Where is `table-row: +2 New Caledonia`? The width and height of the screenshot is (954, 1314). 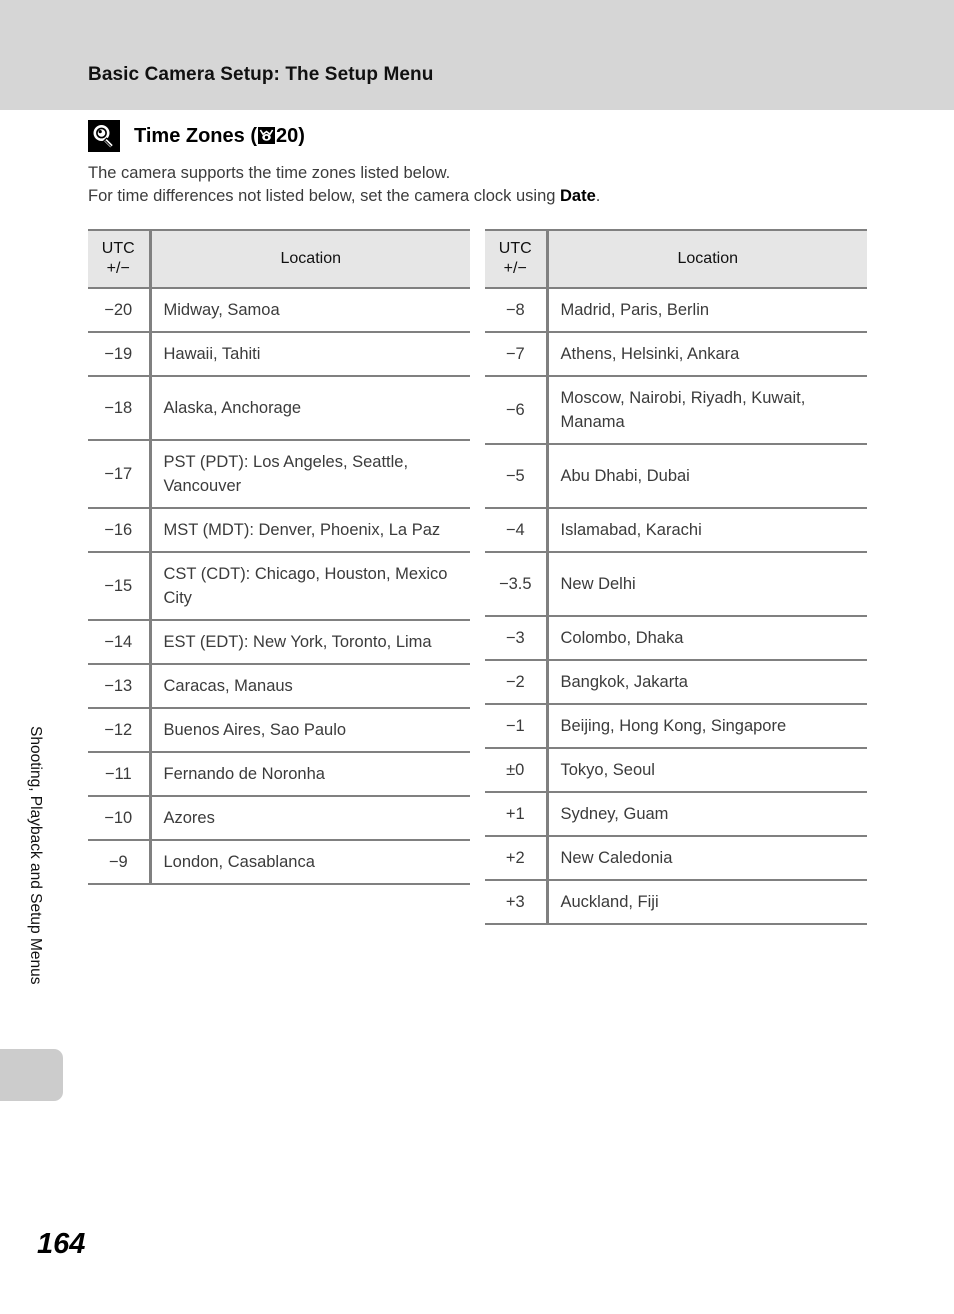
table-row: +2 New Caledonia is located at coordinates (676, 858).